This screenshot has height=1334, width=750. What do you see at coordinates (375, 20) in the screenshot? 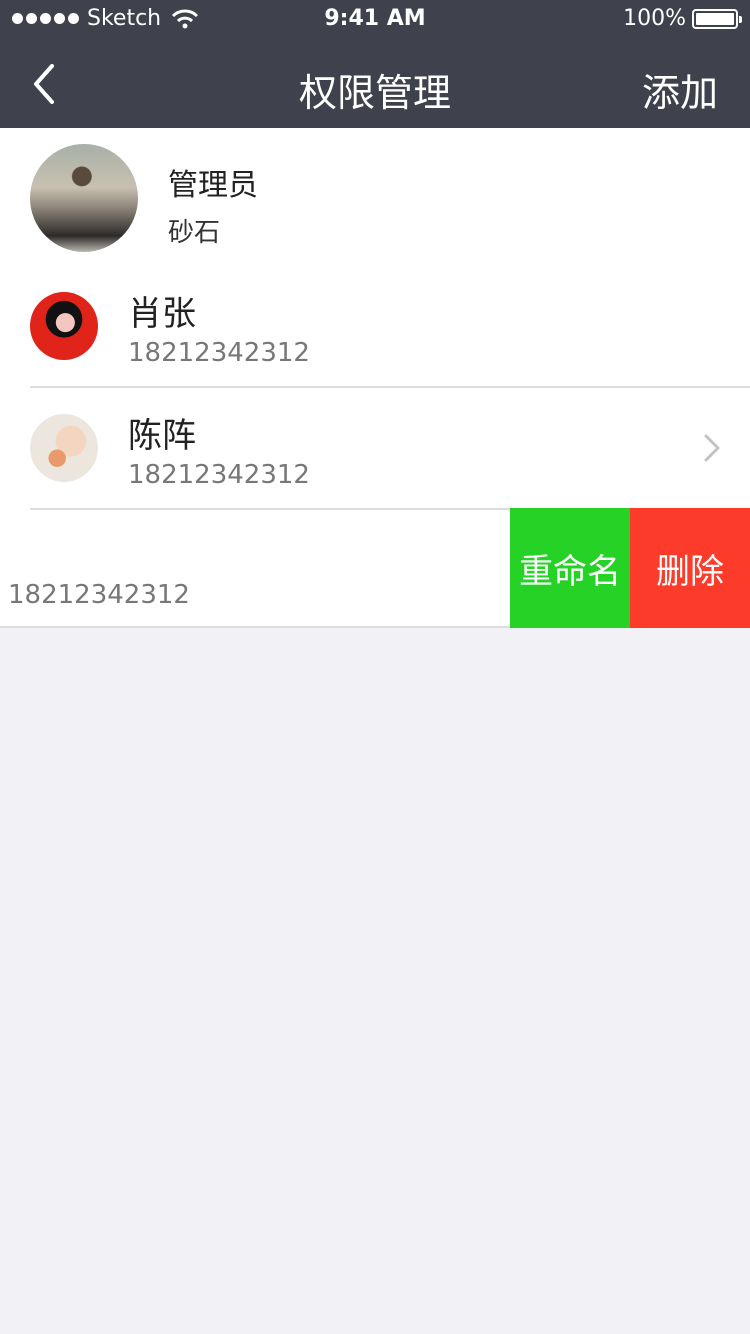
I see `status-bar: Sketch 9:41 AM 100%` at bounding box center [375, 20].